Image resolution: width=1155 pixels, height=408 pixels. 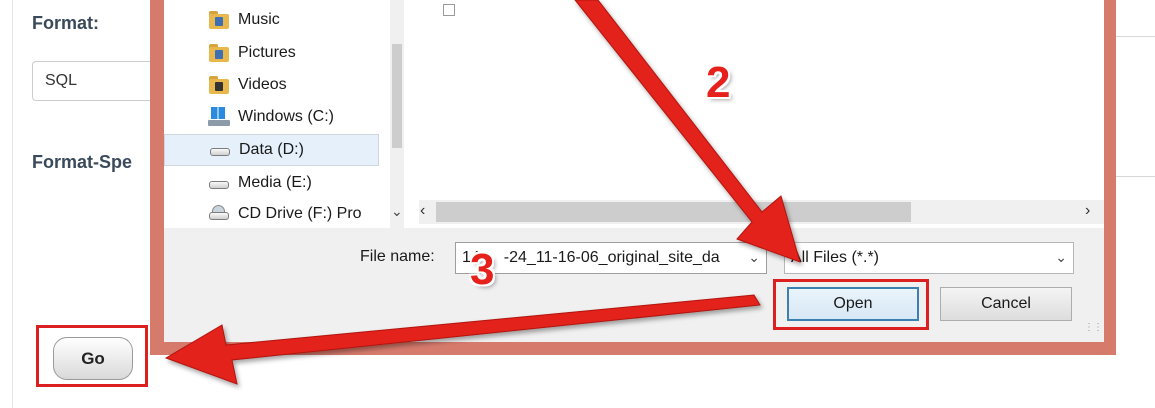 What do you see at coordinates (482, 269) in the screenshot?
I see `step-3-label: 3` at bounding box center [482, 269].